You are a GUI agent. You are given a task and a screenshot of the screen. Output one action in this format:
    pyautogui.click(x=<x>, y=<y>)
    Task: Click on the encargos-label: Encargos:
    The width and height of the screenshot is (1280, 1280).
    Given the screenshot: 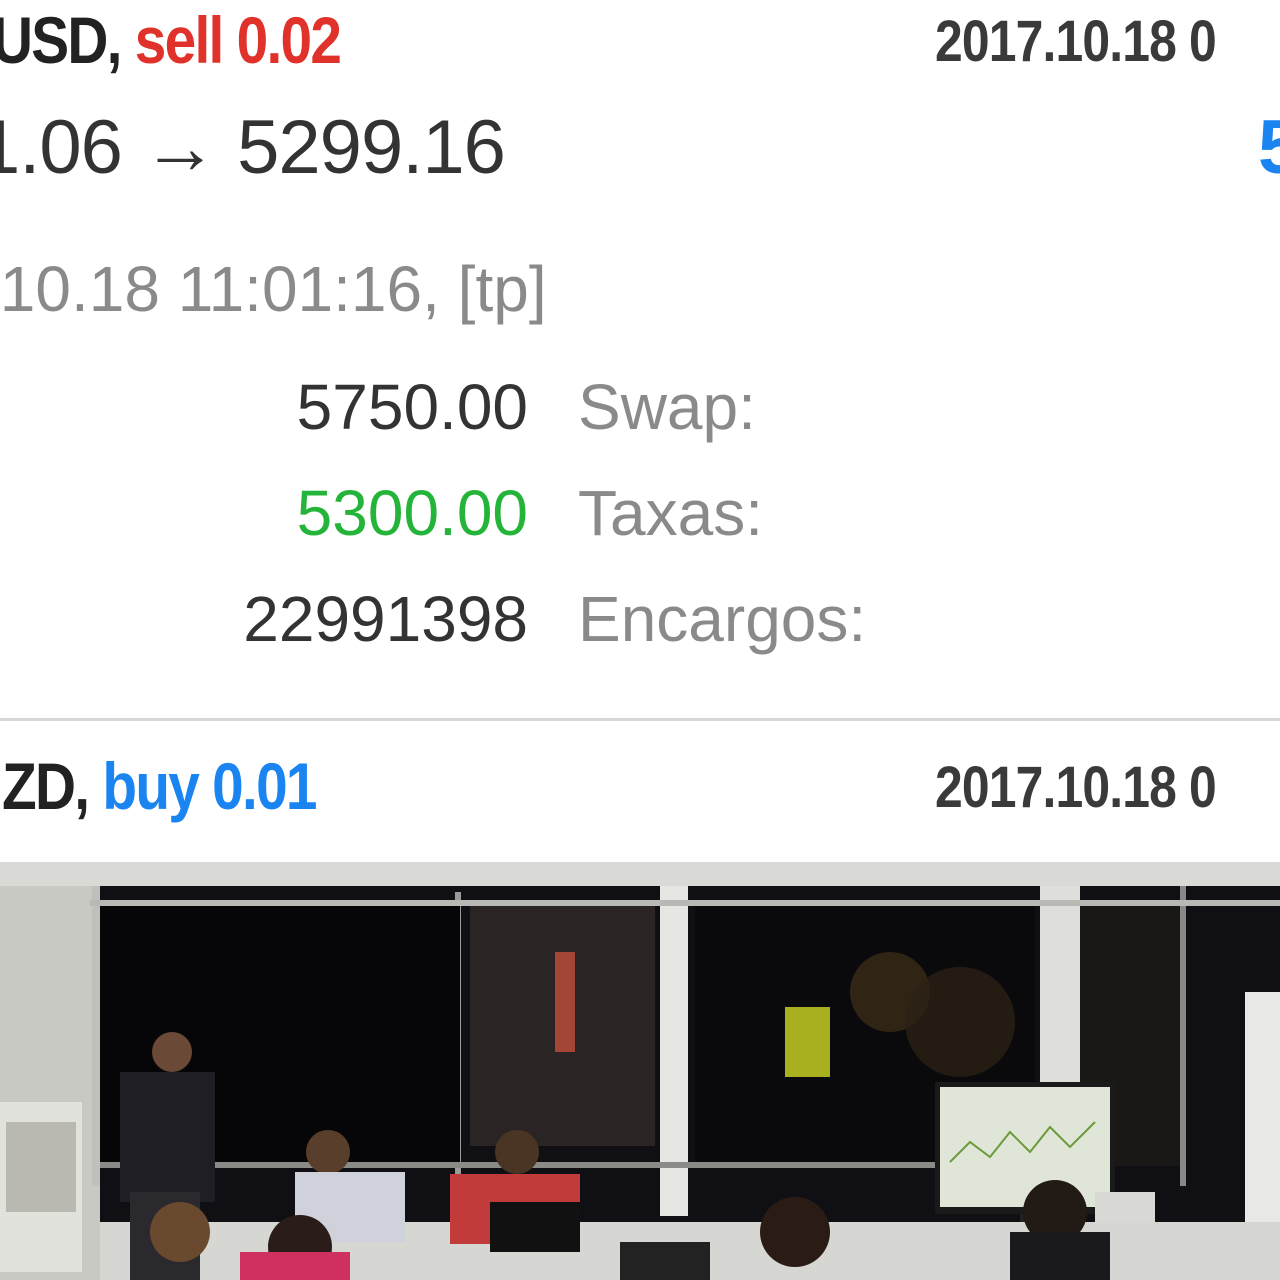 What is the action you would take?
    pyautogui.click(x=722, y=619)
    